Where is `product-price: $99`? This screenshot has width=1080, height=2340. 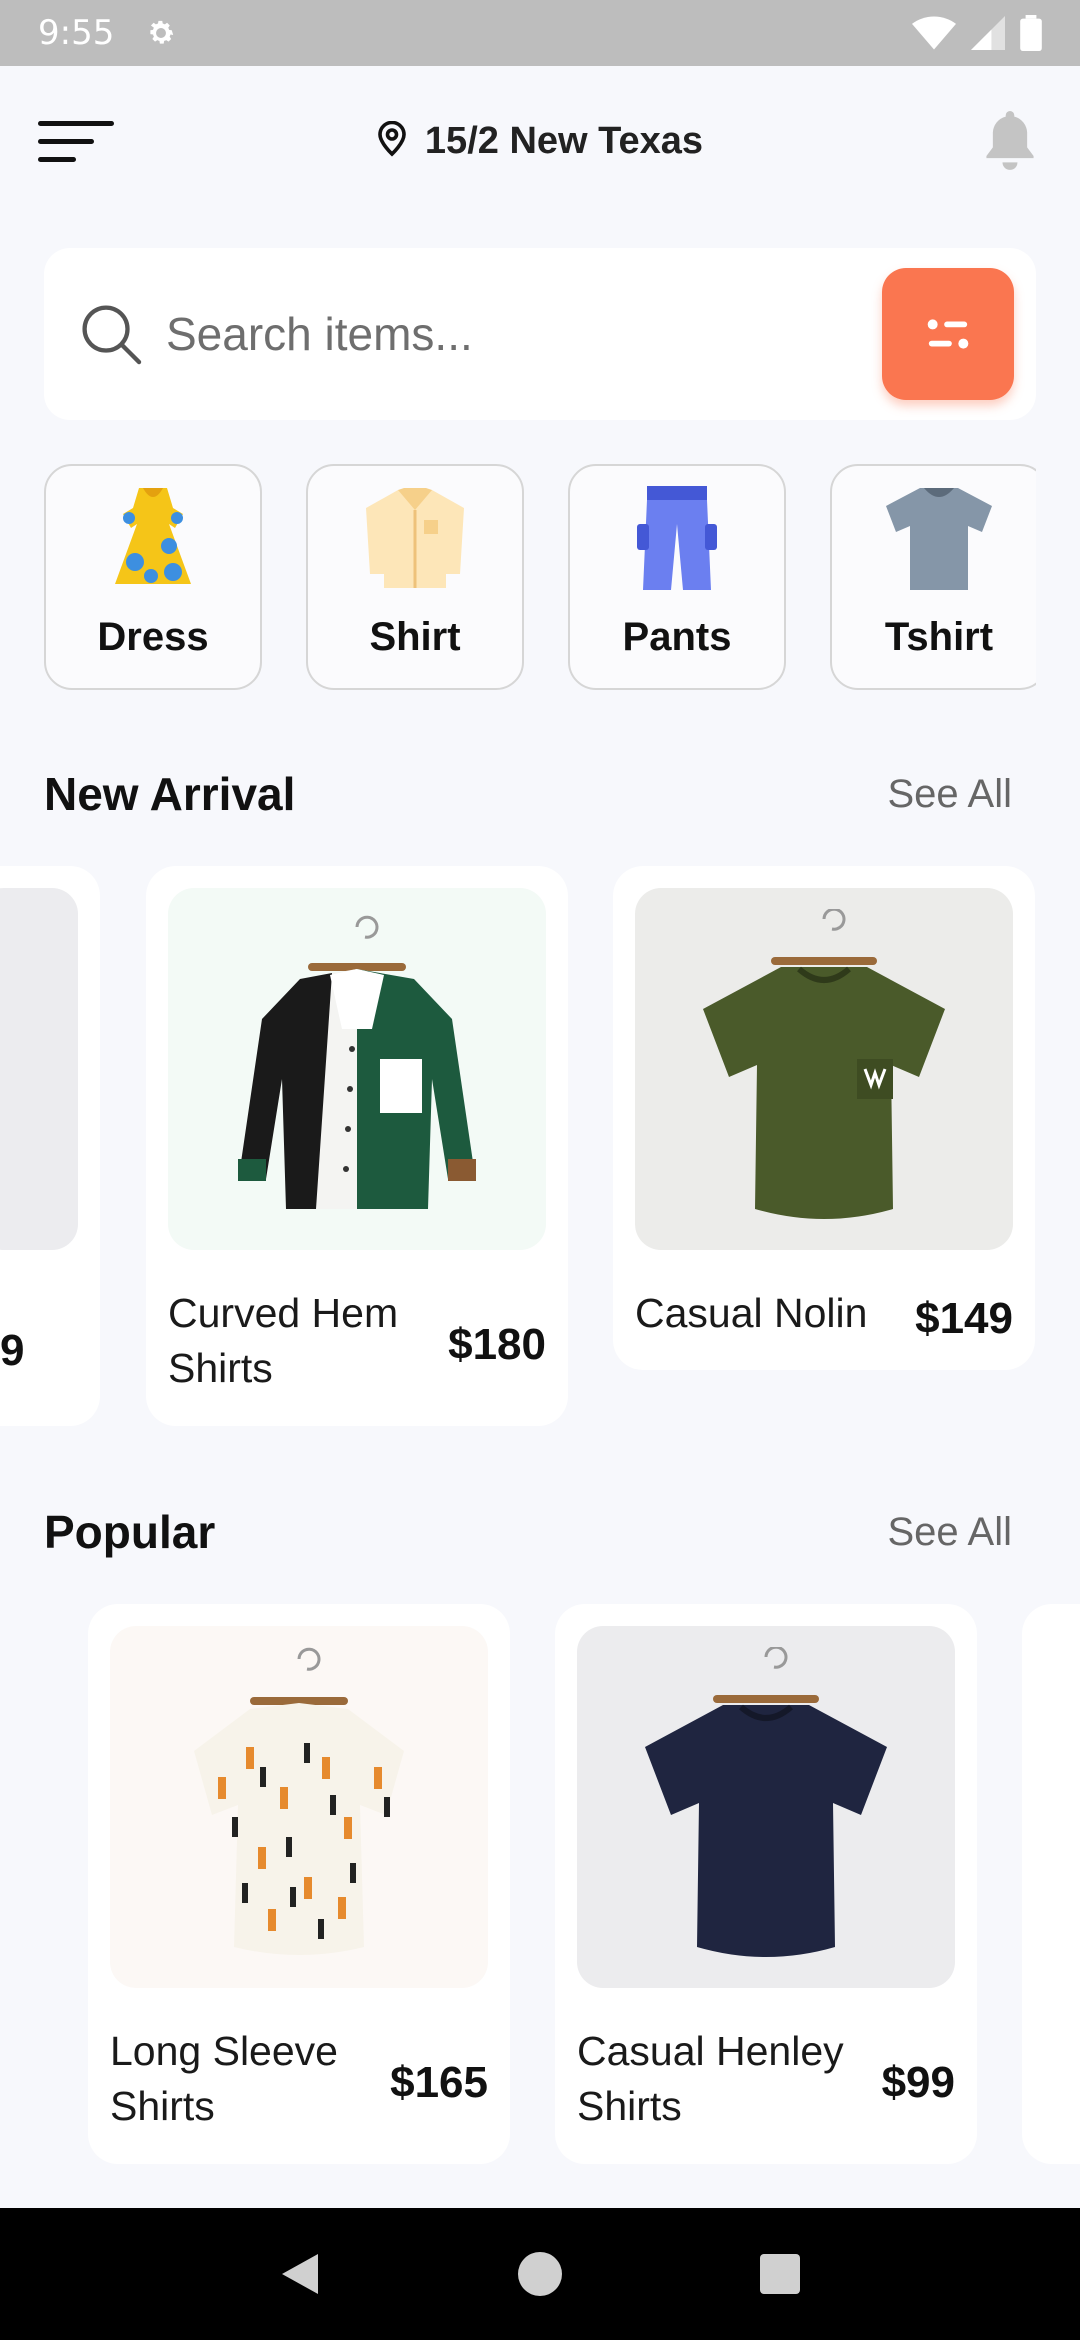
product-price: $99 is located at coordinates (918, 2082).